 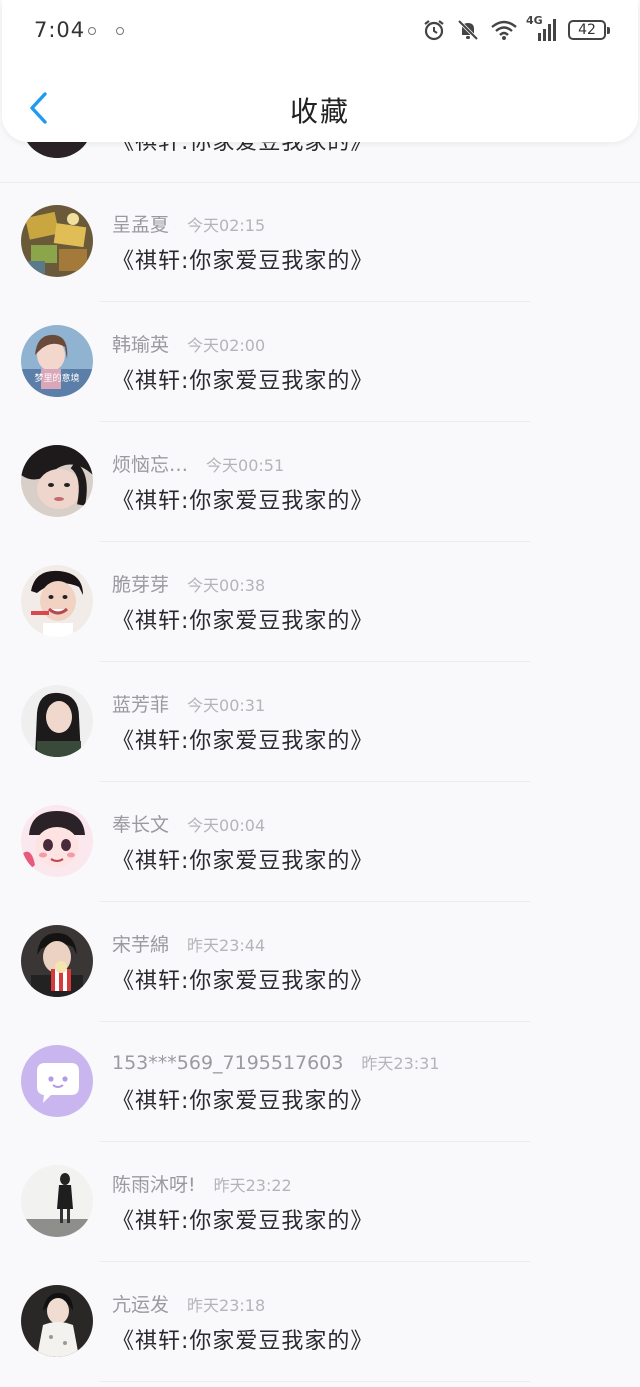 What do you see at coordinates (140, 943) in the screenshot?
I see `user-name: 宋芋綿` at bounding box center [140, 943].